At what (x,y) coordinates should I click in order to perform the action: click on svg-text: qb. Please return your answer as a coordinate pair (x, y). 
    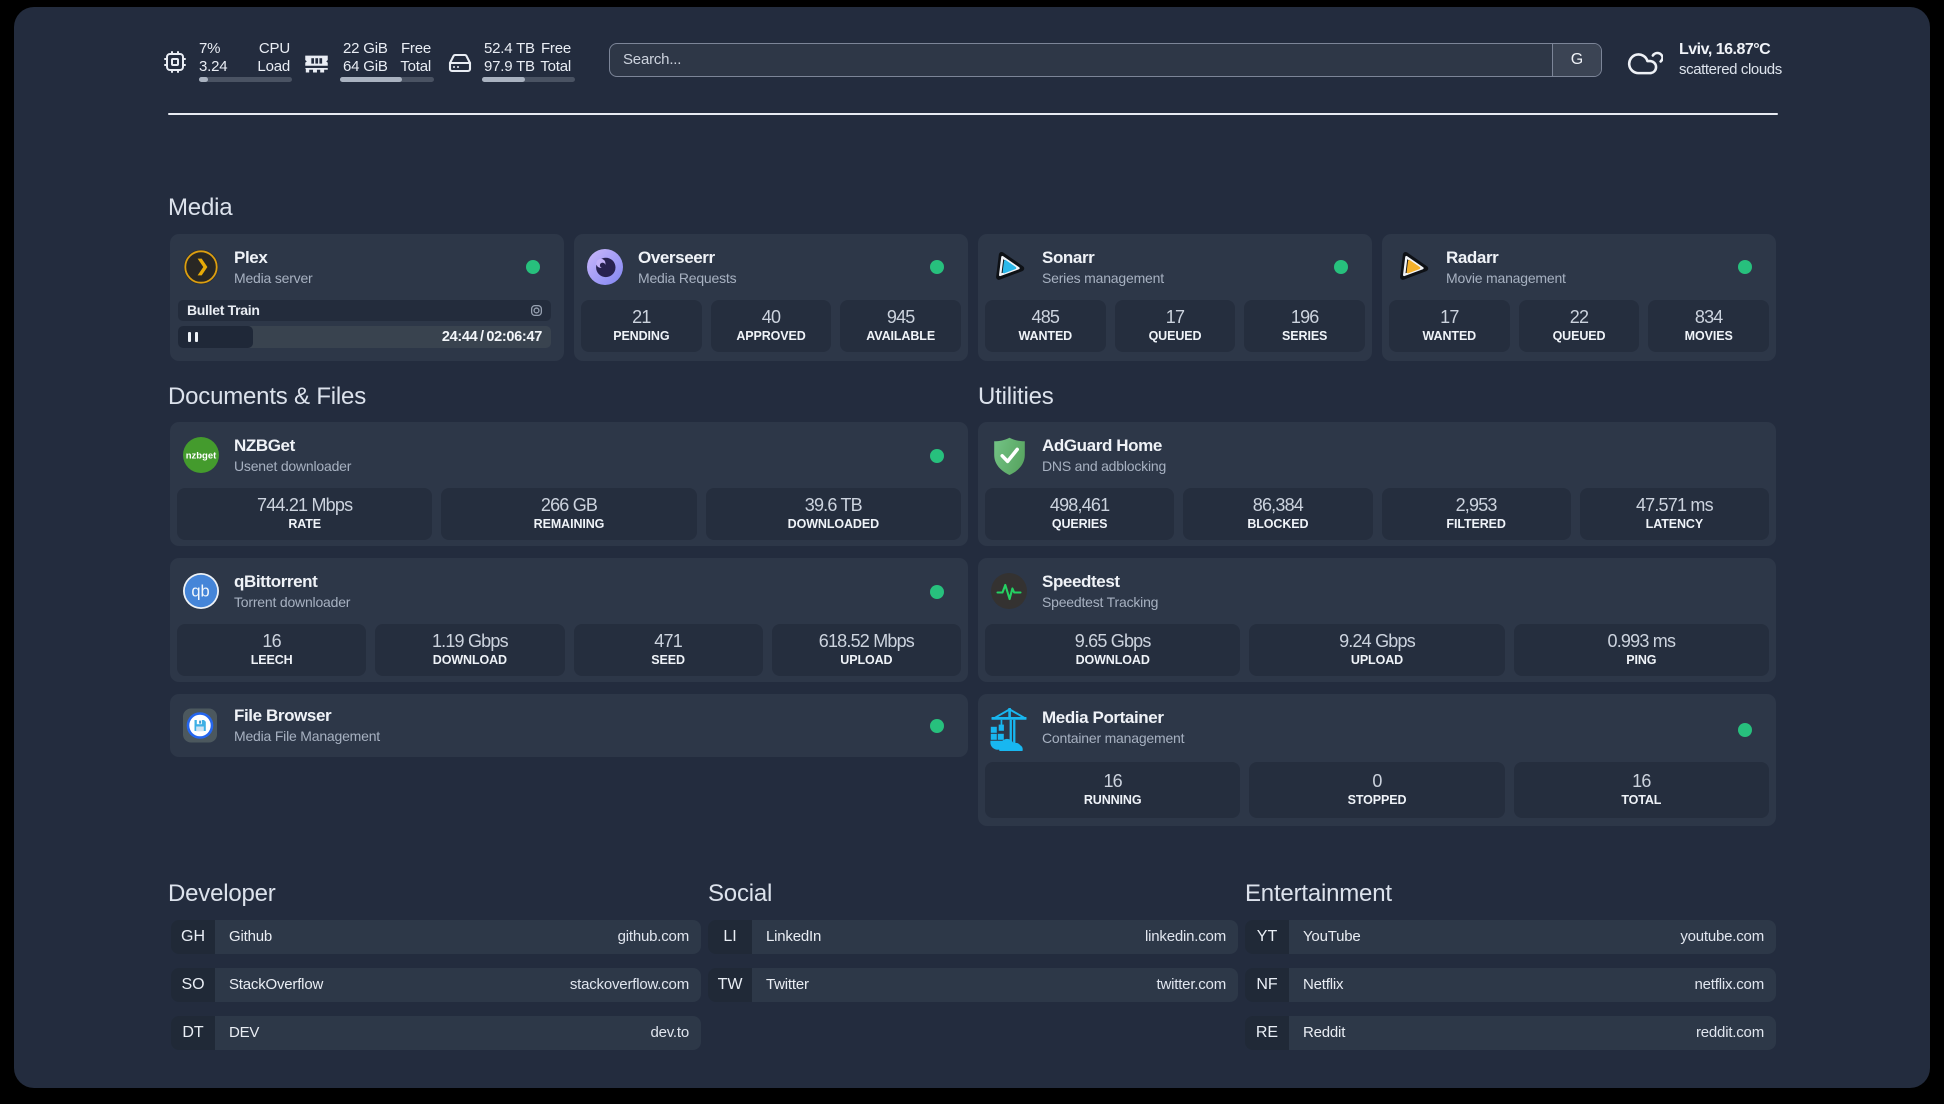
    Looking at the image, I should click on (200, 592).